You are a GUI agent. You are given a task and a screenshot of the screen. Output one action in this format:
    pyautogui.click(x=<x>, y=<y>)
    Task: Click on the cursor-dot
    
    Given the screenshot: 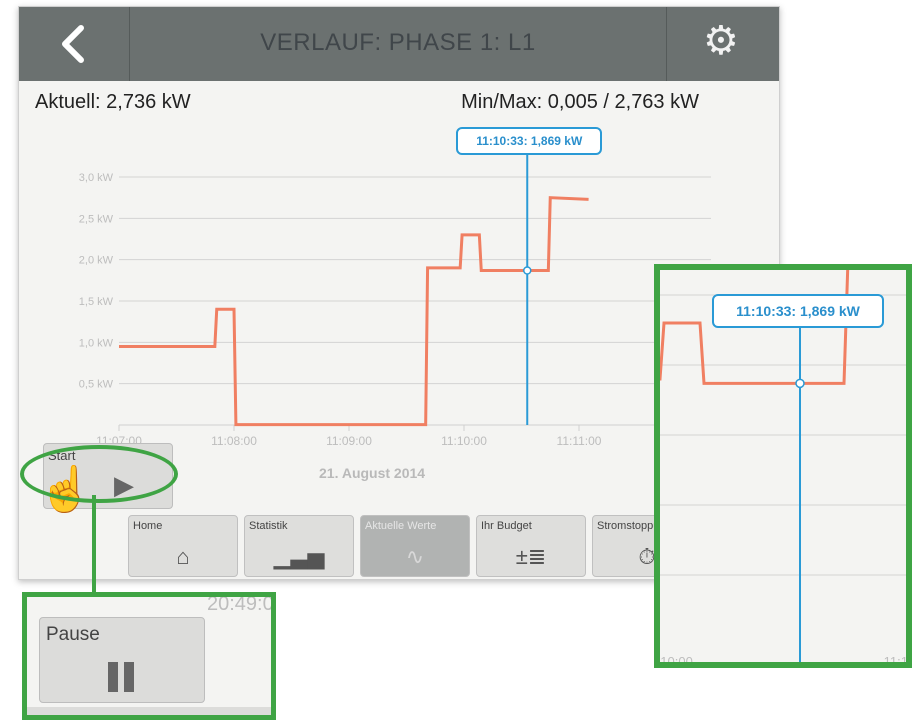 What is the action you would take?
    pyautogui.click(x=527, y=270)
    